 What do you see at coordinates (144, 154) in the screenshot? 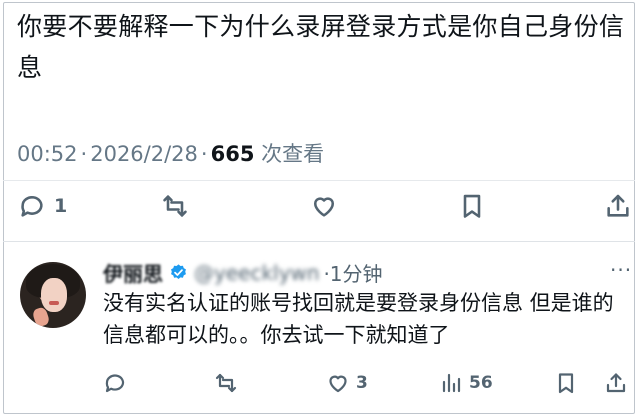
I see `tweet-date: 2026/2/28` at bounding box center [144, 154].